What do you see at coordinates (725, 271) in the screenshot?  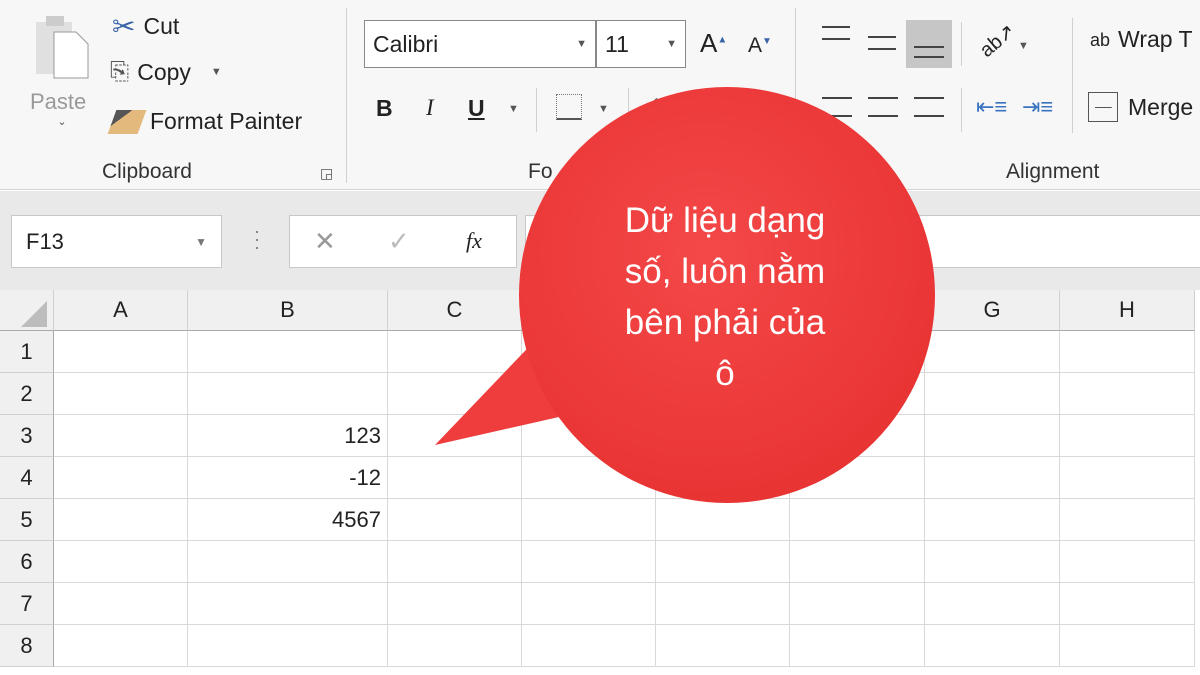 I see `callout-line: số, luôn nằm` at bounding box center [725, 271].